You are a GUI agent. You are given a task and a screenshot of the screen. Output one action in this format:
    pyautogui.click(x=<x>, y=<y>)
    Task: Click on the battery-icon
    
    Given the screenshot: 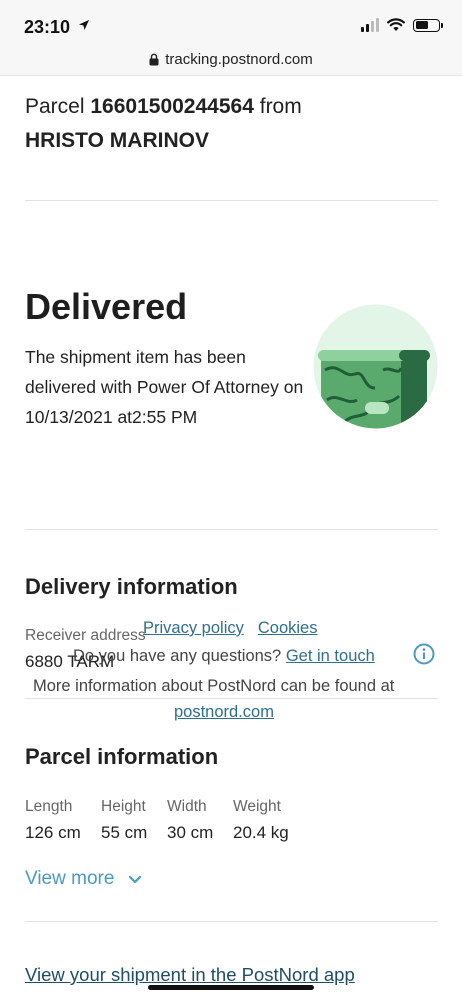 What is the action you would take?
    pyautogui.click(x=428, y=25)
    